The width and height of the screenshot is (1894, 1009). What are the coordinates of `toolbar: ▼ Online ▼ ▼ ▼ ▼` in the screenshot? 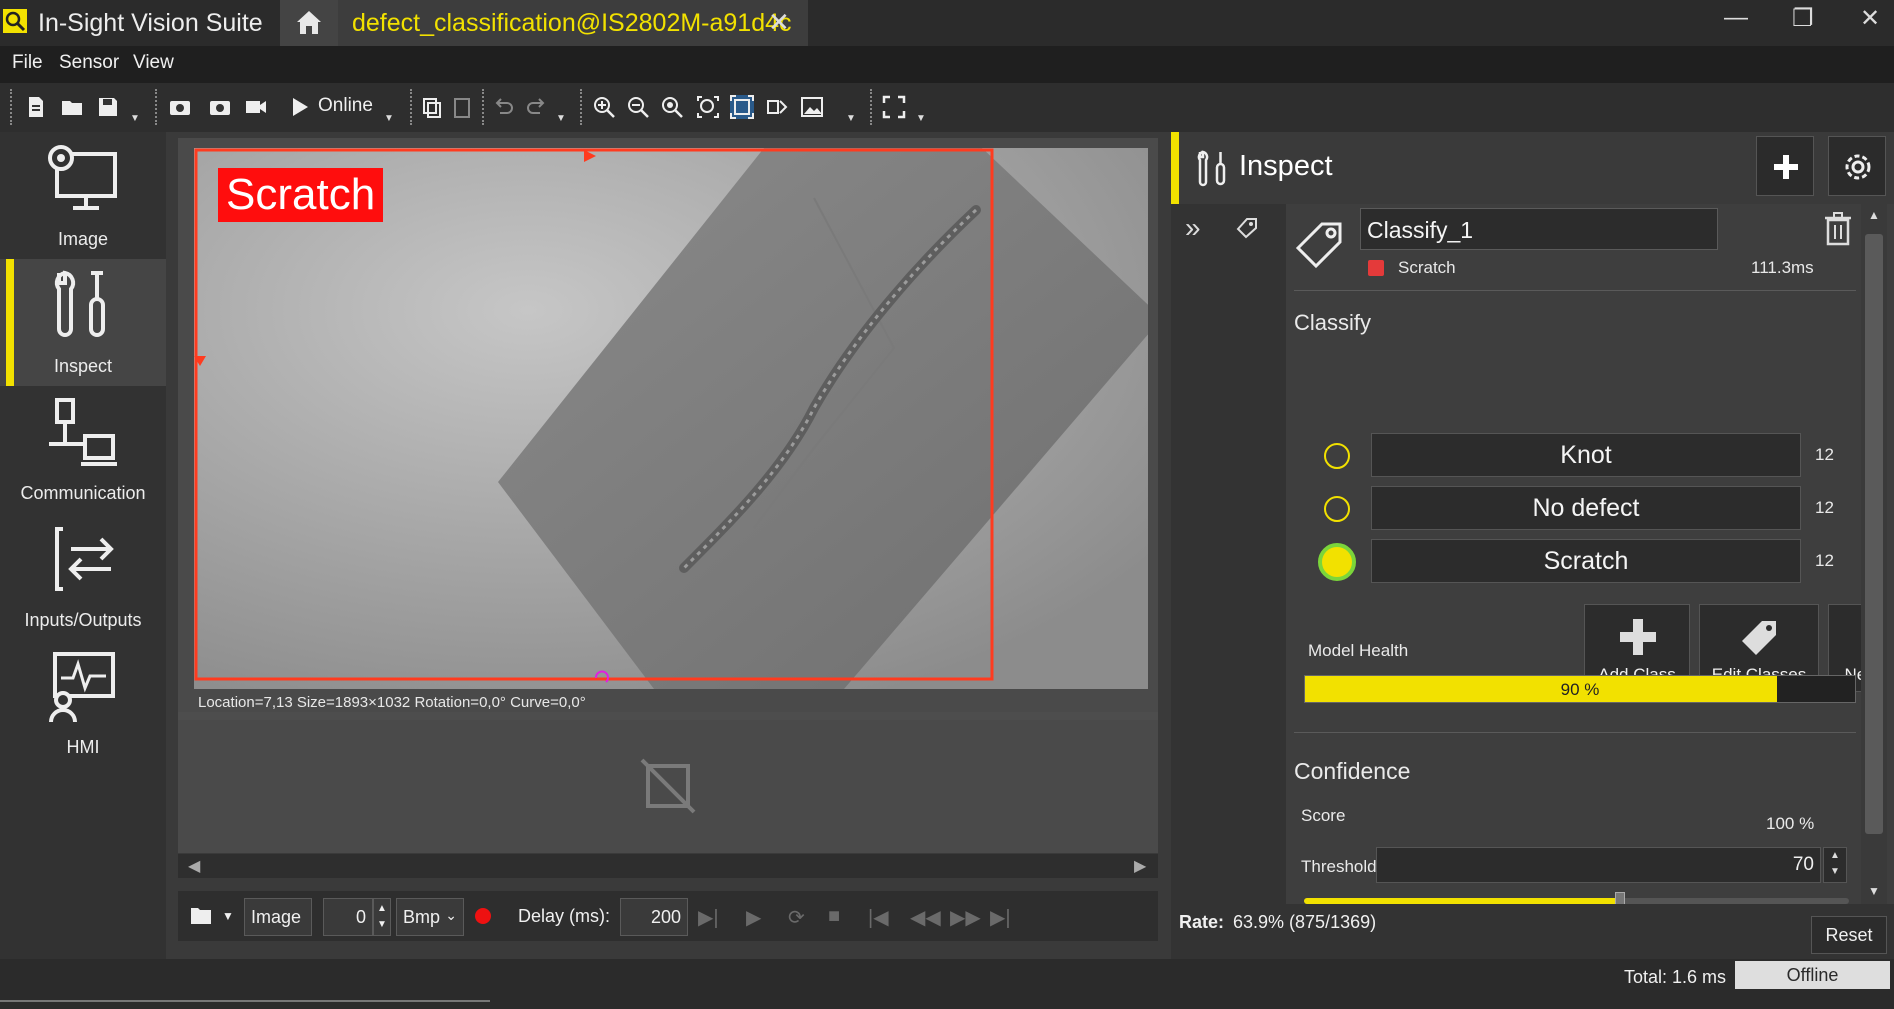 It's located at (947, 107).